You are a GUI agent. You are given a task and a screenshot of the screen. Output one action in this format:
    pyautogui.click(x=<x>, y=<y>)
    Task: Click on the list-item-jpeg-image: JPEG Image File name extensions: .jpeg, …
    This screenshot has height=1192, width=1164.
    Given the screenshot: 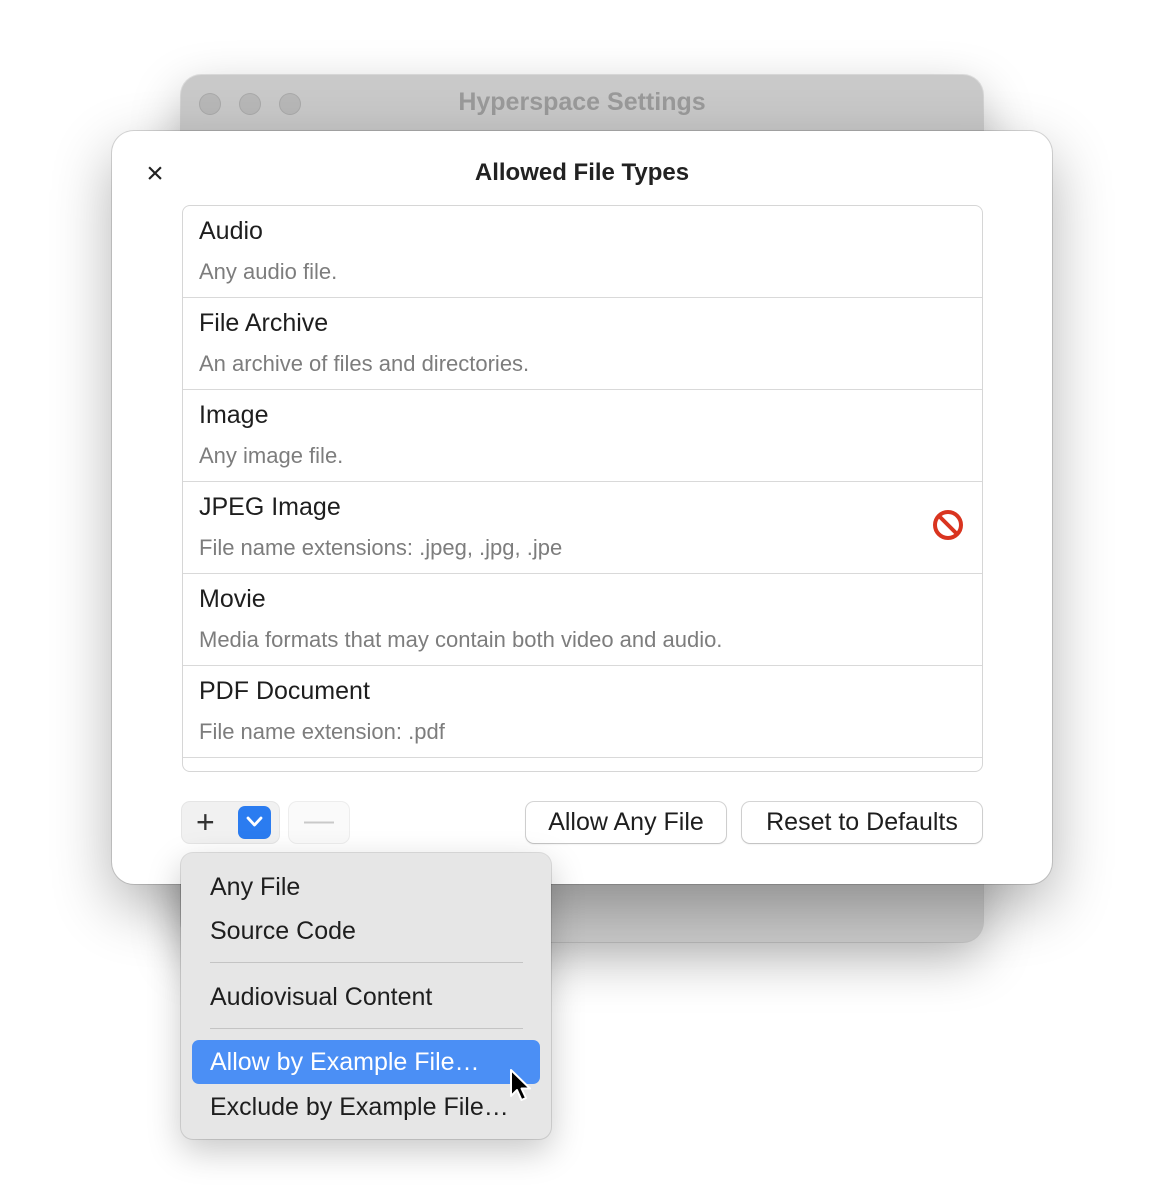 What is the action you would take?
    pyautogui.click(x=582, y=528)
    